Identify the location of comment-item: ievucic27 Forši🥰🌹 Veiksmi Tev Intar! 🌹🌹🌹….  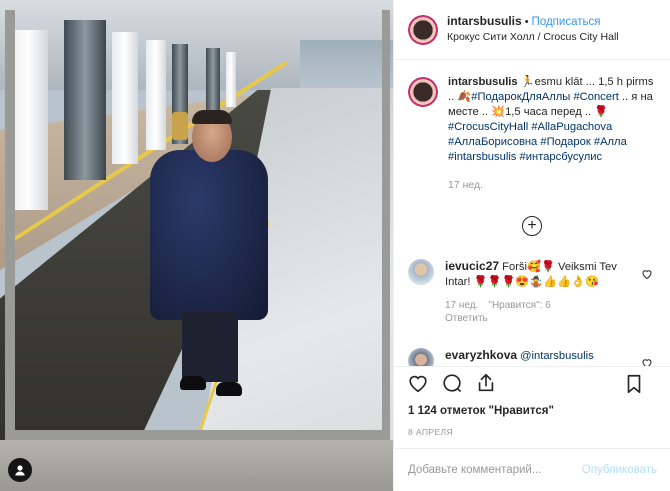
(533, 292).